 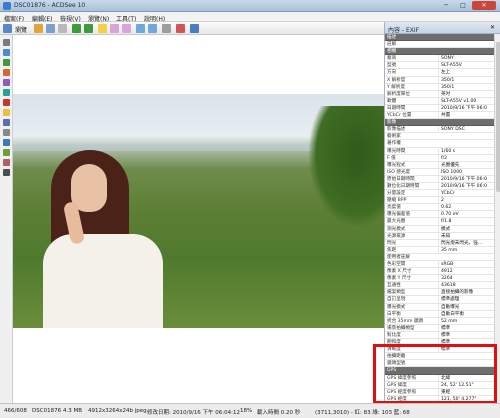 What do you see at coordinates (394, 314) in the screenshot?
I see `exif-key: 白平衡` at bounding box center [394, 314].